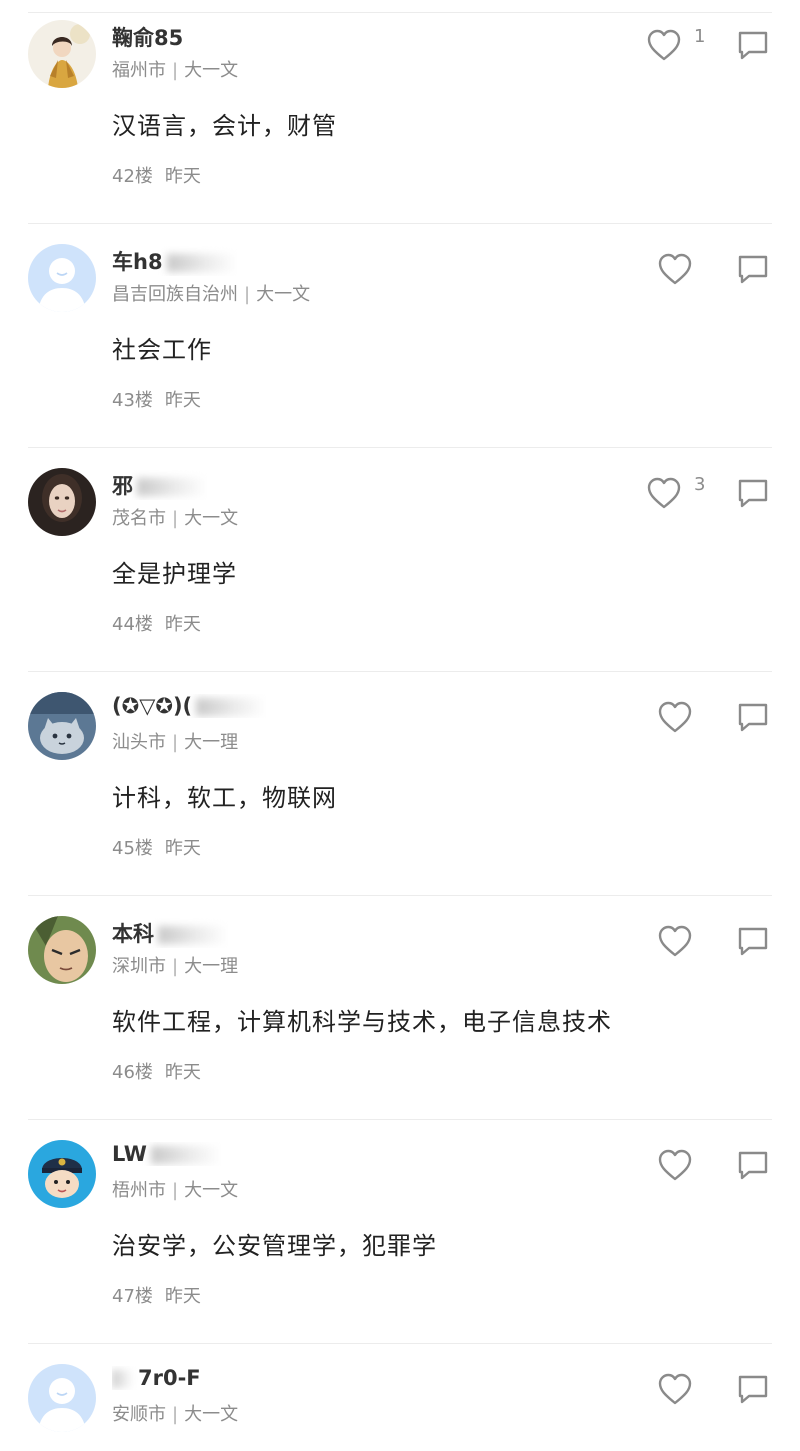 Image resolution: width=800 pixels, height=1451 pixels. Describe the element at coordinates (139, 742) in the screenshot. I see `location: 汕头市` at that location.